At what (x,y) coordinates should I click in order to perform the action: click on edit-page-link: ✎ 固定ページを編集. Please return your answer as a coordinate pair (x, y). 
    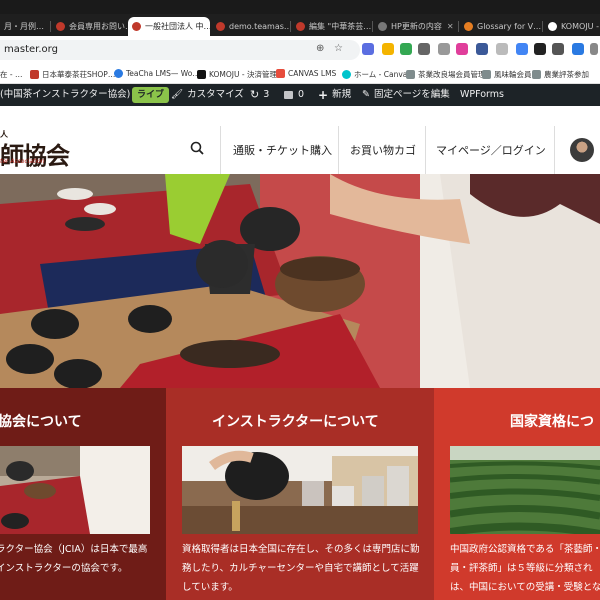
    Looking at the image, I should click on (406, 95).